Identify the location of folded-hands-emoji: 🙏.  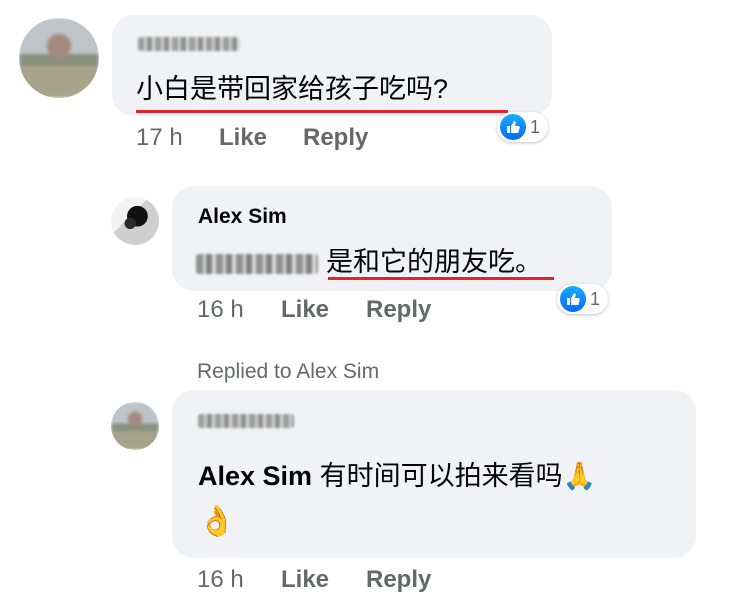
(579, 476).